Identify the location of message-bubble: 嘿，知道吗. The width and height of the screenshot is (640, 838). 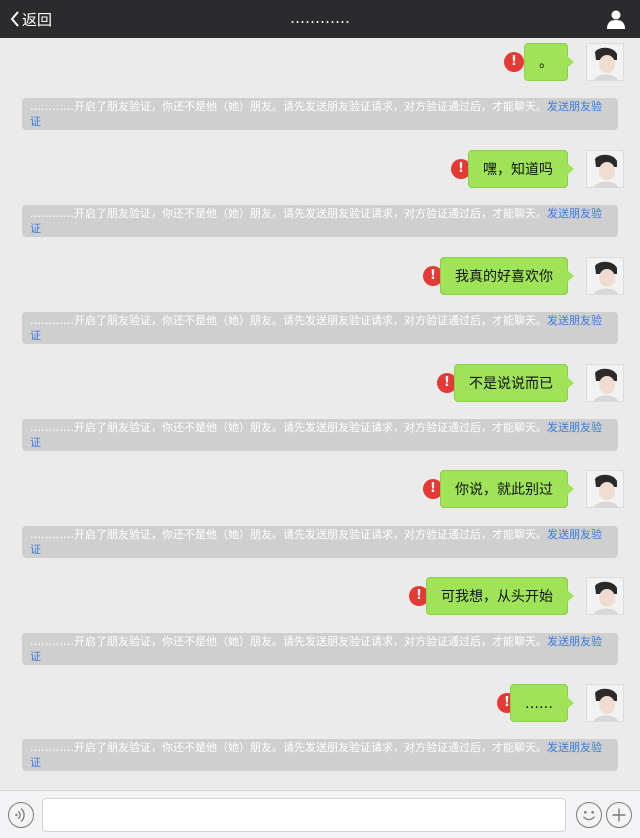
(521, 169).